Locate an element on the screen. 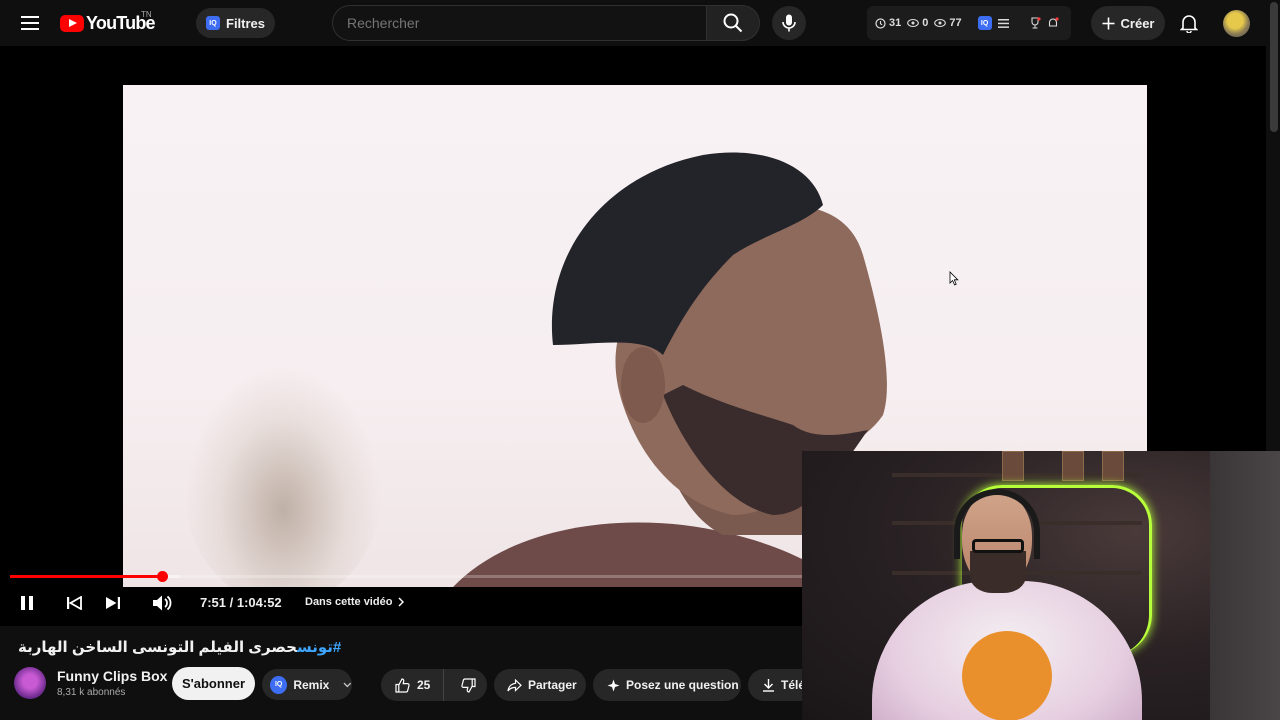  thumbs-up-icon is located at coordinates (402, 685).